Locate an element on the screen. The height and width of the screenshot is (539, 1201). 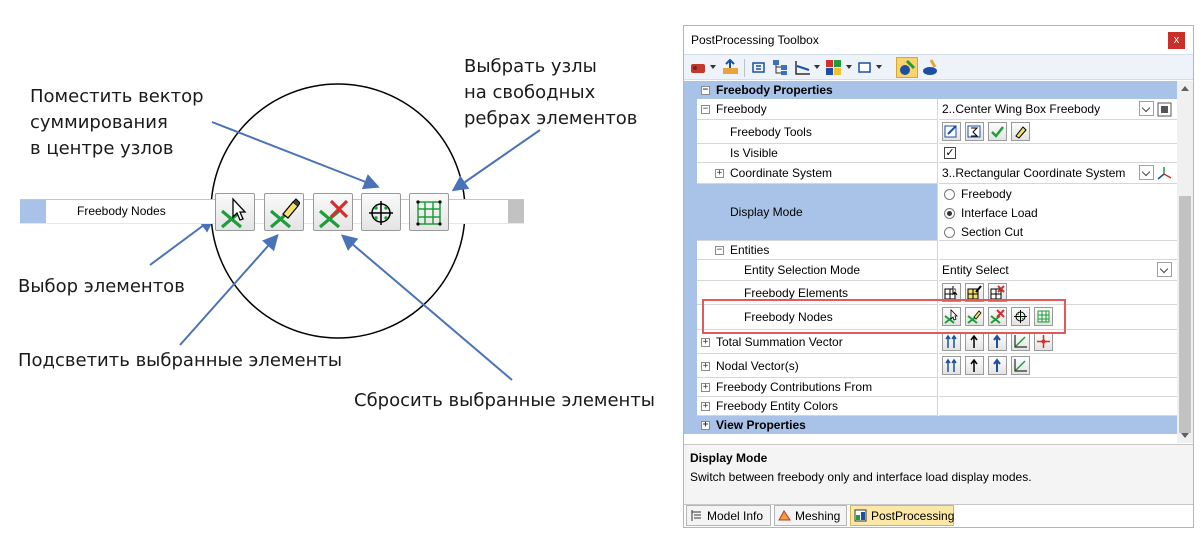
tab-meshing: Meshing is located at coordinates (810, 515).